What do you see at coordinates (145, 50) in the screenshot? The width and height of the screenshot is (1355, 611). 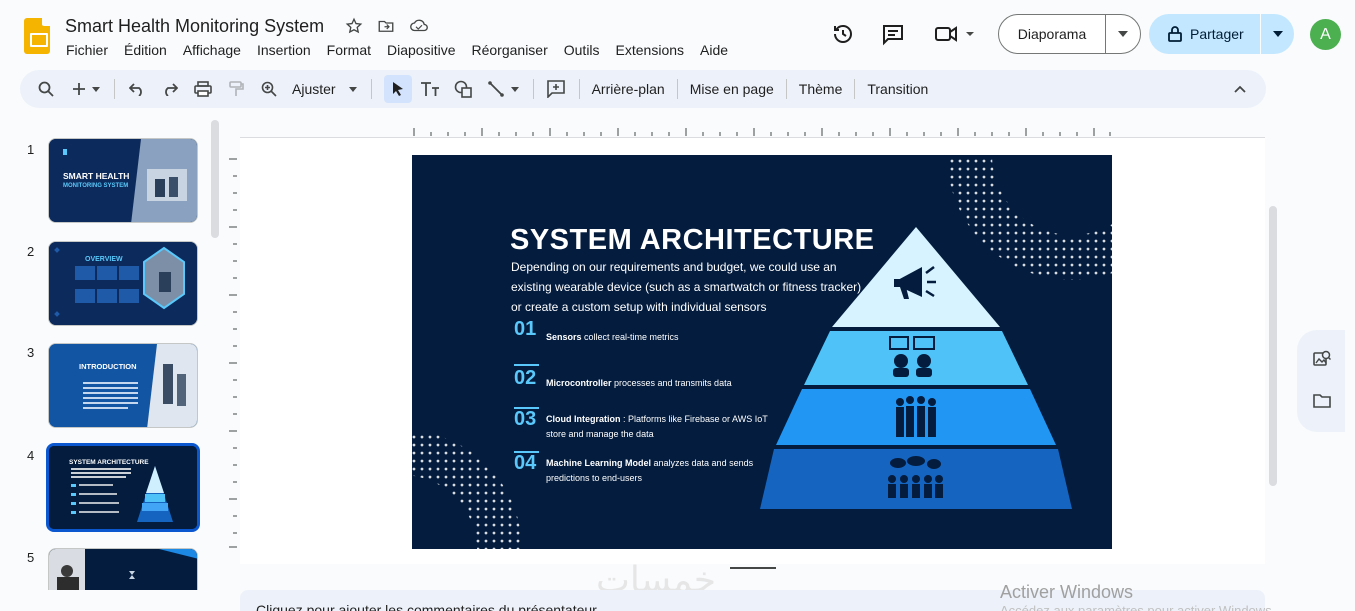 I see `menu-edit: Édition` at bounding box center [145, 50].